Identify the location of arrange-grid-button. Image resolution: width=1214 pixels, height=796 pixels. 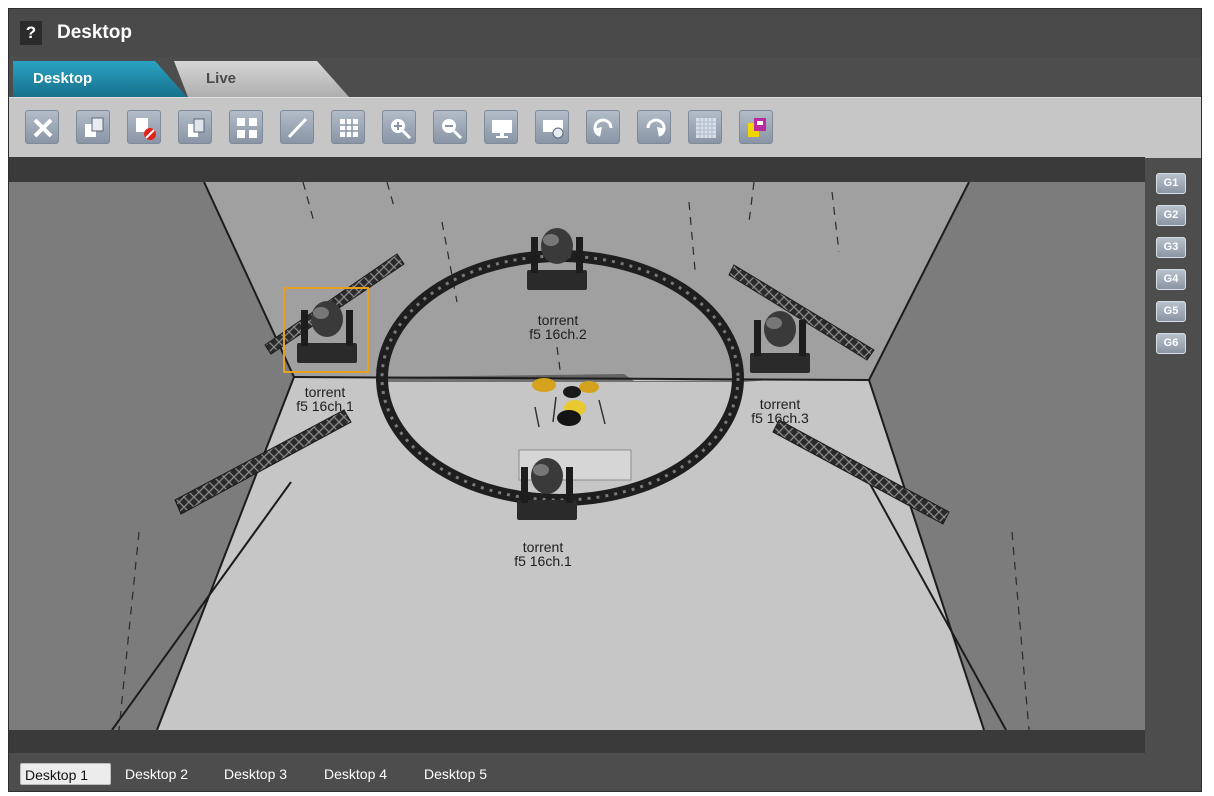
(246, 127).